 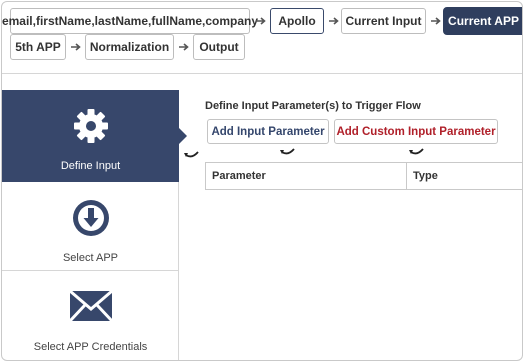 I want to click on column-header-type: Type, so click(x=462, y=176).